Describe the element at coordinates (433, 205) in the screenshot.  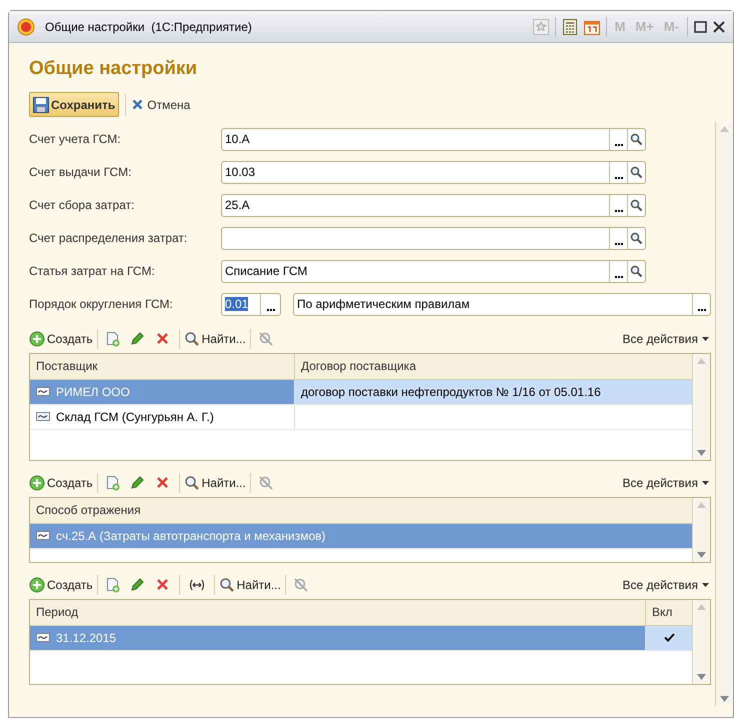
I see `input-field: 25.А` at that location.